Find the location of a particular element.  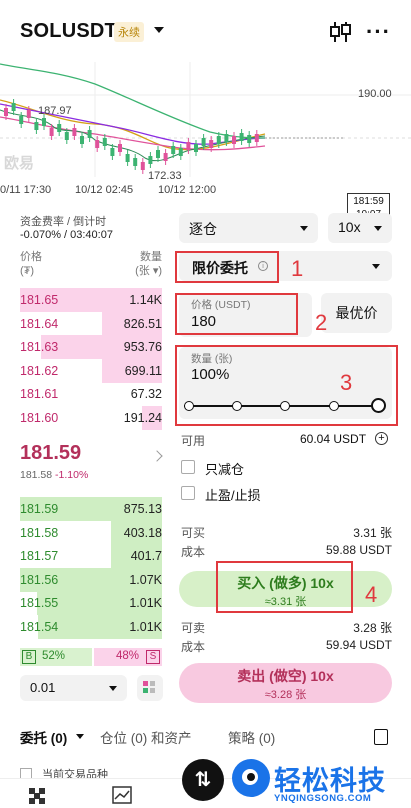

x-tick-1: 0/11 17:30 is located at coordinates (26, 190).